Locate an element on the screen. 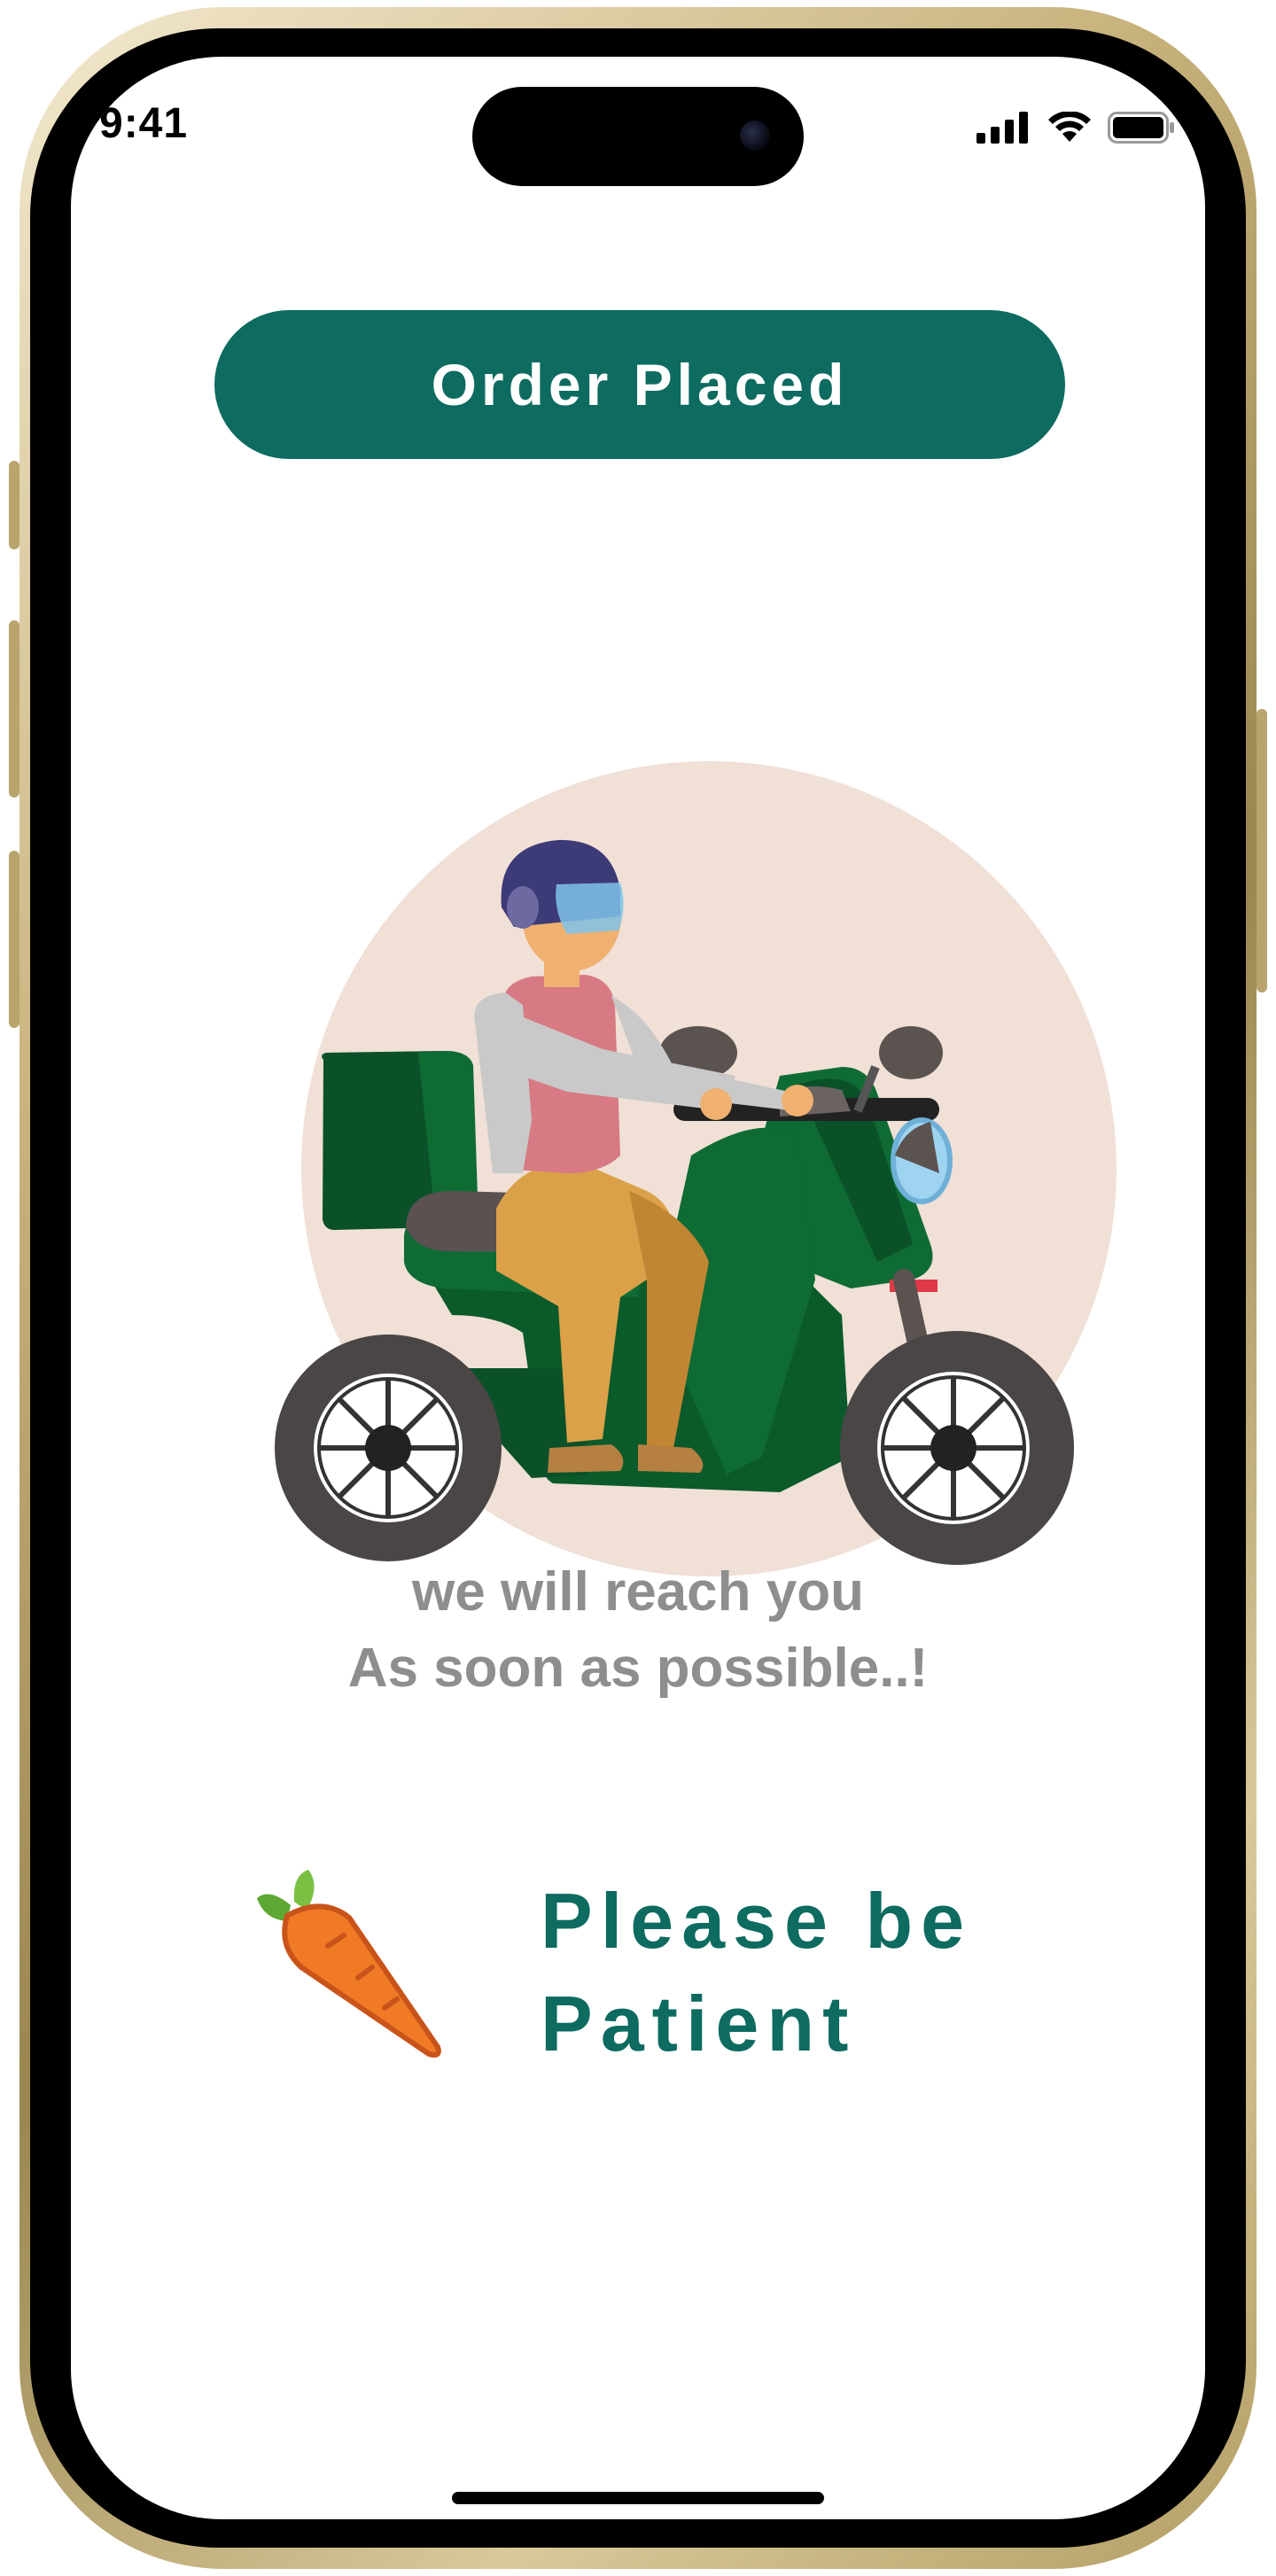  delivery-message: we will reach you As soon as possible..! is located at coordinates (638, 1631).